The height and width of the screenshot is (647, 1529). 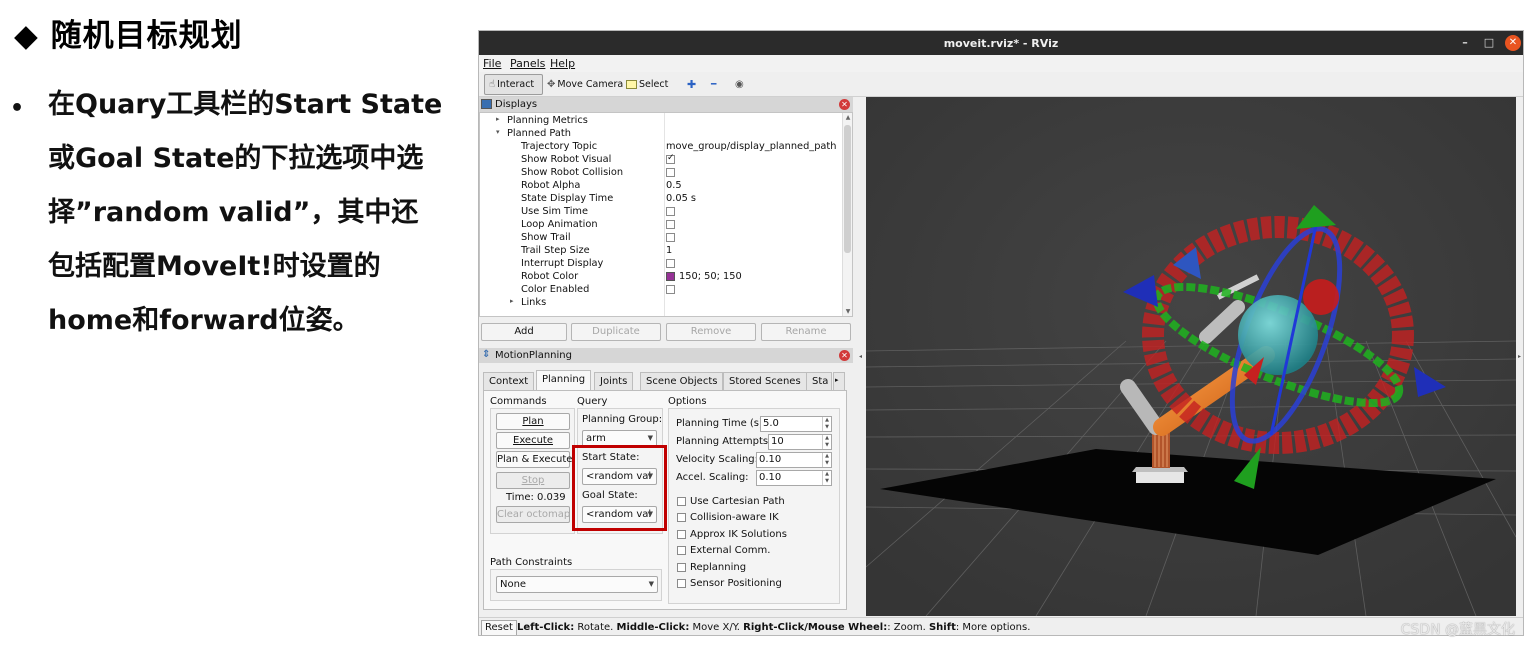 I want to click on goal-sphere, so click(x=1278, y=335).